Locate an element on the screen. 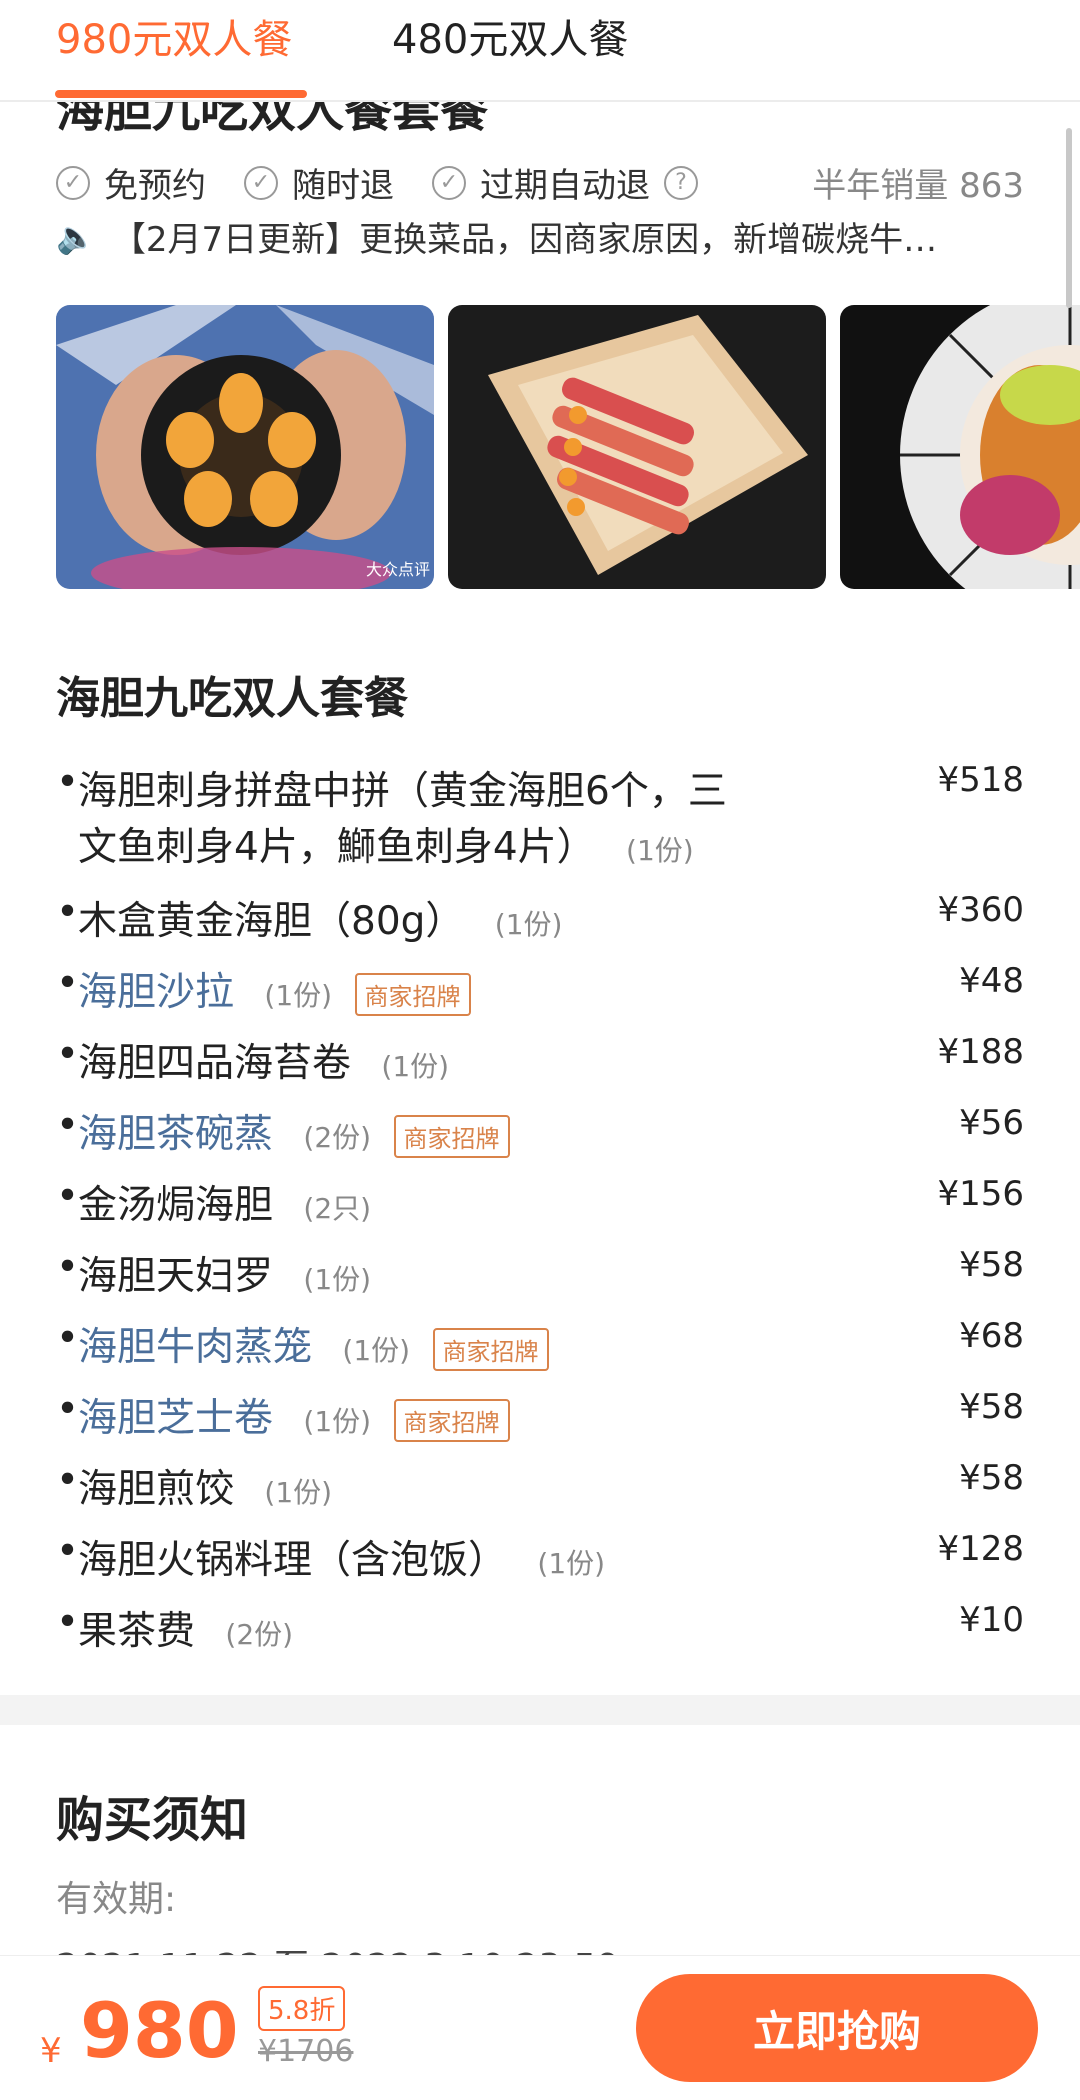 The width and height of the screenshot is (1080, 2100). tab-bar: 980元双人餐 480元双人餐 is located at coordinates (540, 51).